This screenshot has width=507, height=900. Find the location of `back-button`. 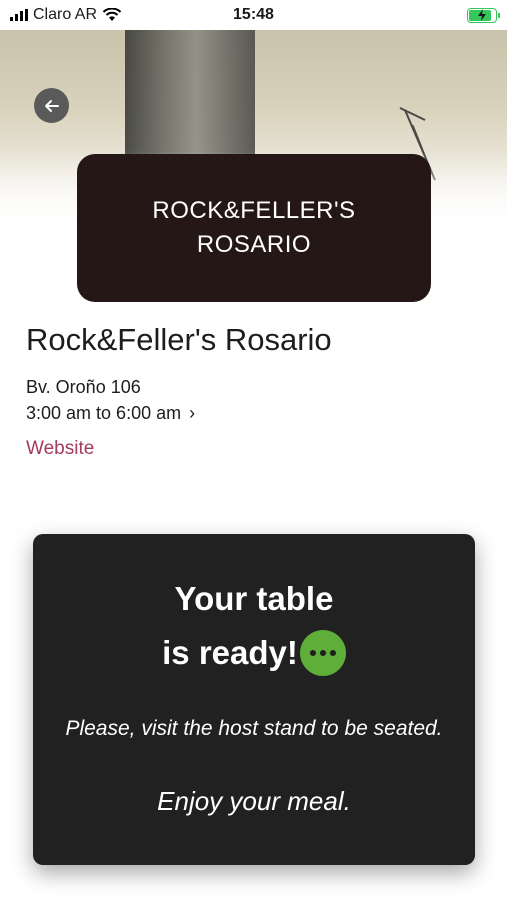

back-button is located at coordinates (51, 105).